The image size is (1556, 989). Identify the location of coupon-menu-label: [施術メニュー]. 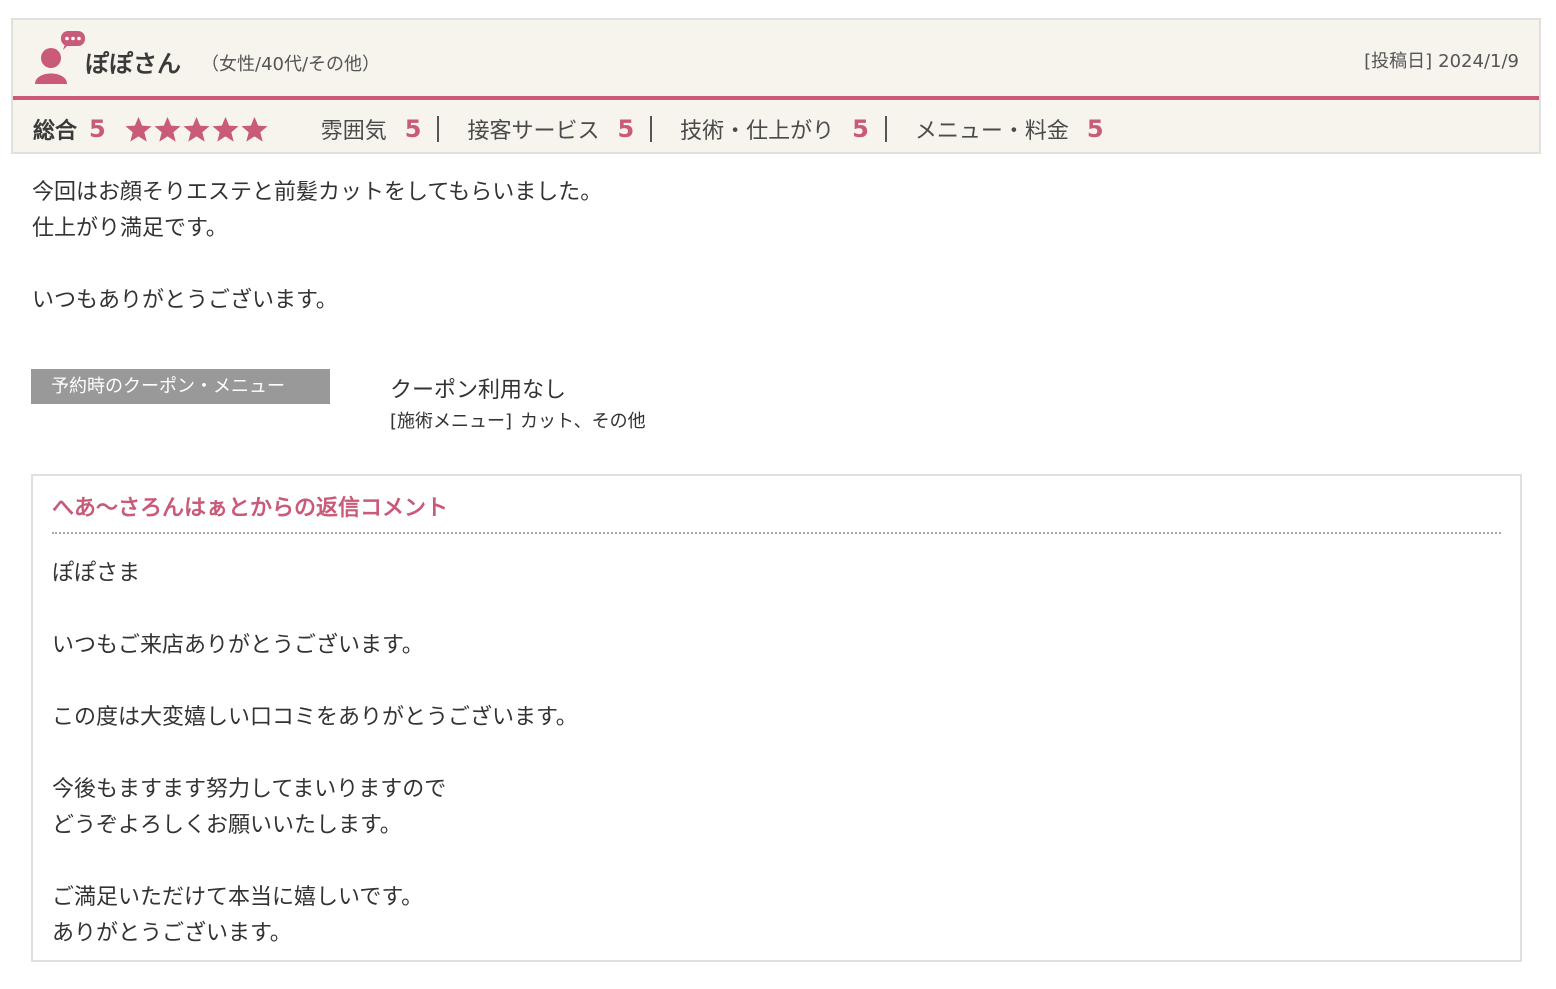
(451, 421).